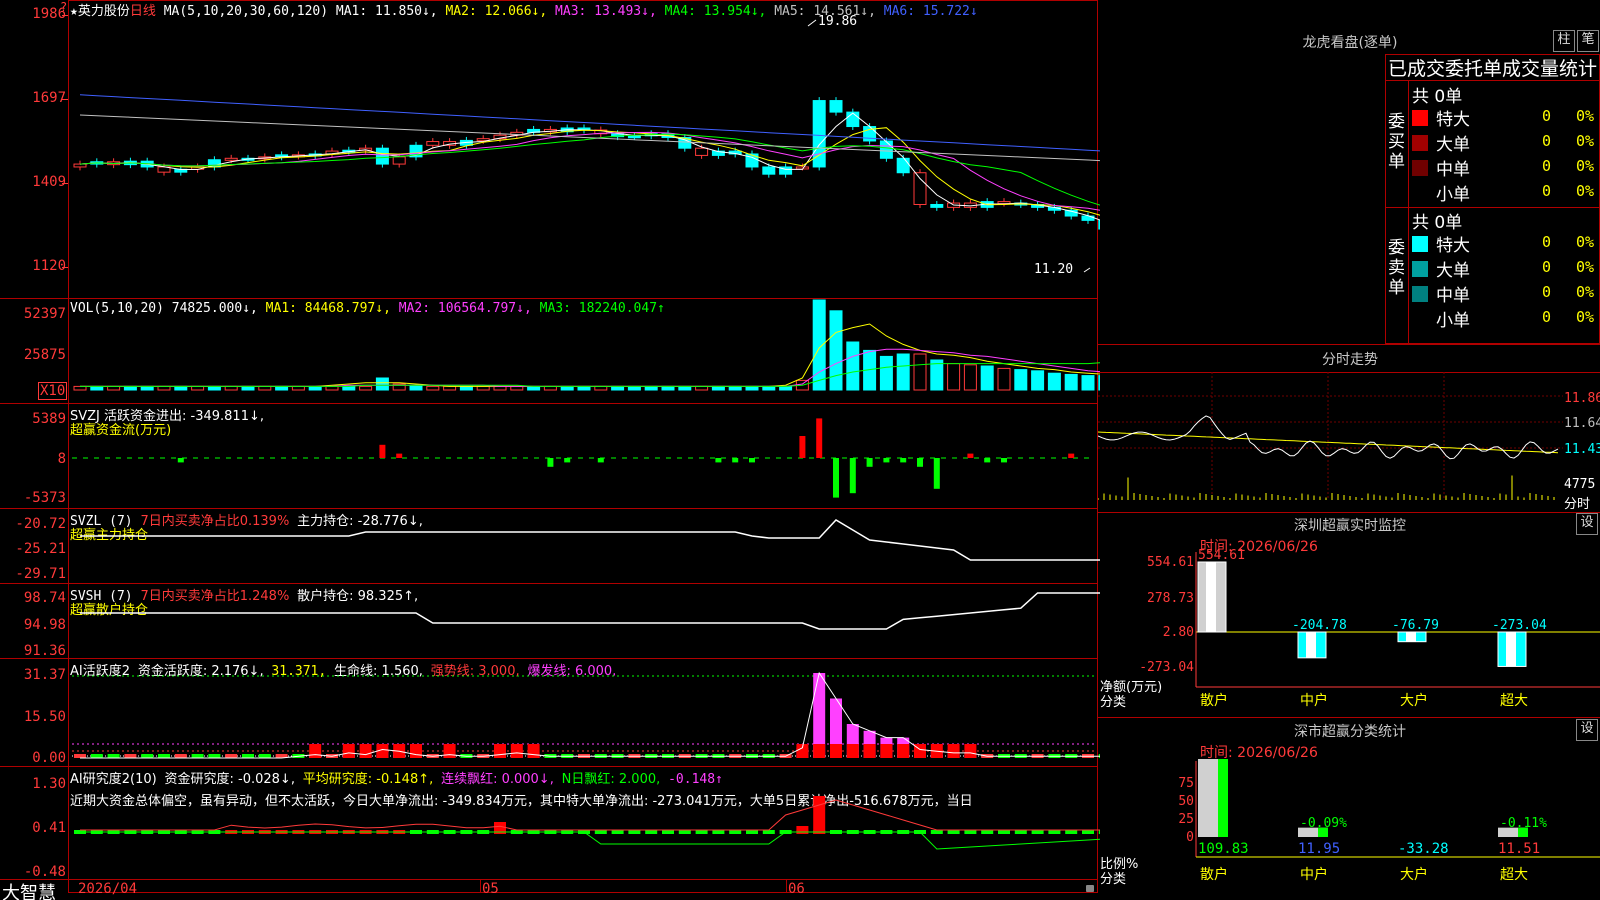 Image resolution: width=1600 pixels, height=900 pixels. Describe the element at coordinates (1437, 97) in the screenshot. I see `buy-total: 共 0单` at that location.